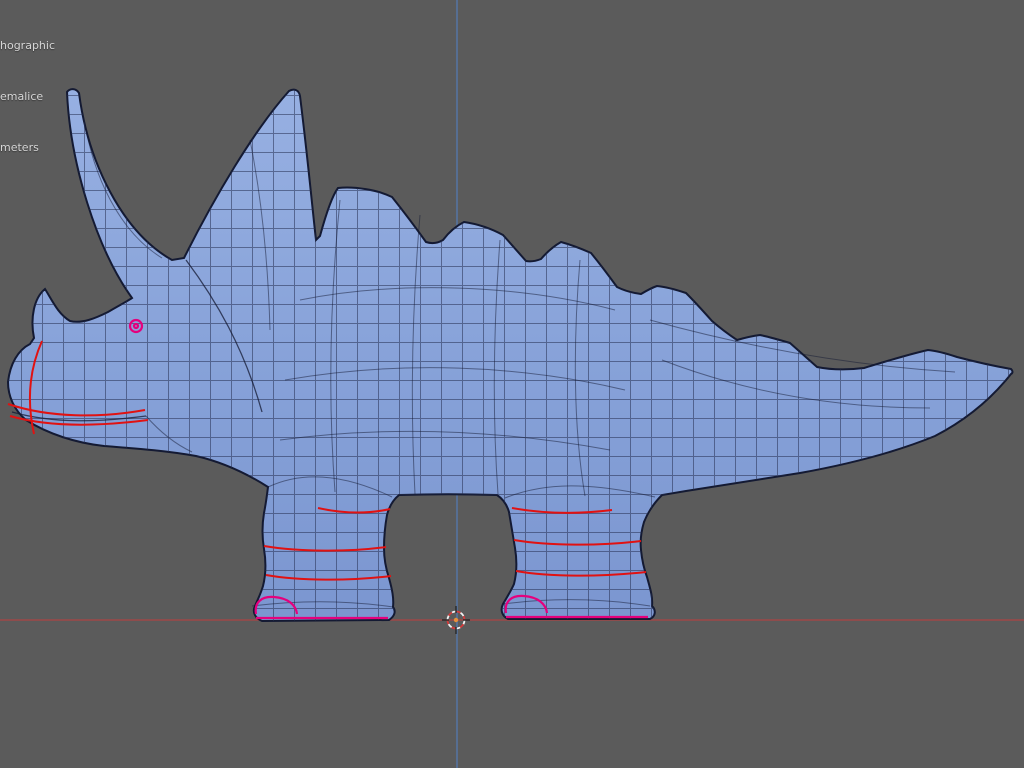 The height and width of the screenshot is (768, 1024). What do you see at coordinates (19, 147) in the screenshot?
I see `units-label: meters` at bounding box center [19, 147].